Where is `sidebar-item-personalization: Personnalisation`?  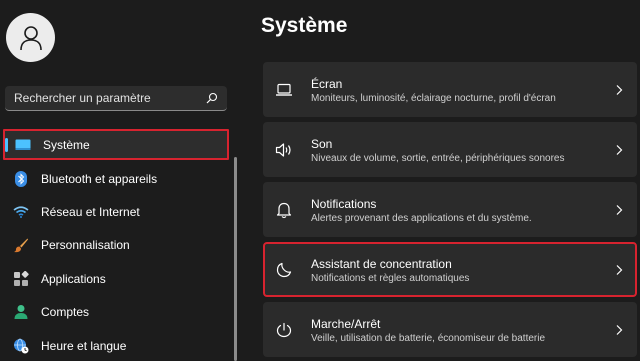 sidebar-item-personalization: Personnalisation is located at coordinates (116, 245).